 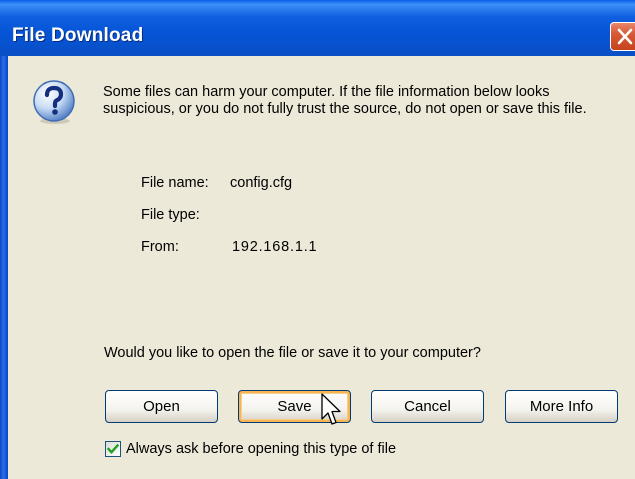 What do you see at coordinates (294, 406) in the screenshot?
I see `save-button: Save` at bounding box center [294, 406].